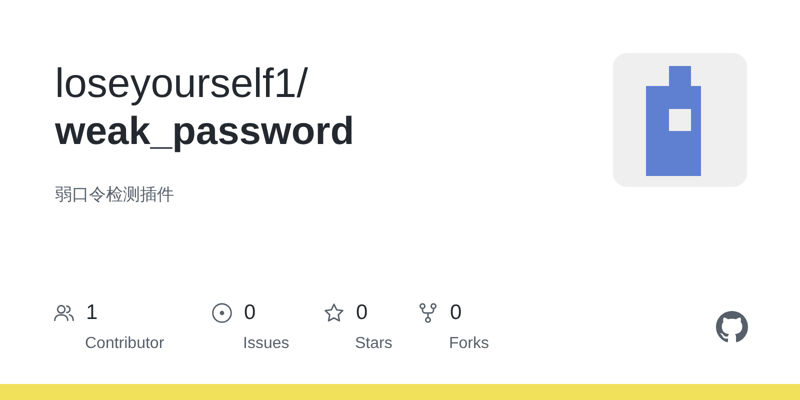 The width and height of the screenshot is (800, 400). I want to click on stat-label: Contributor, so click(125, 344).